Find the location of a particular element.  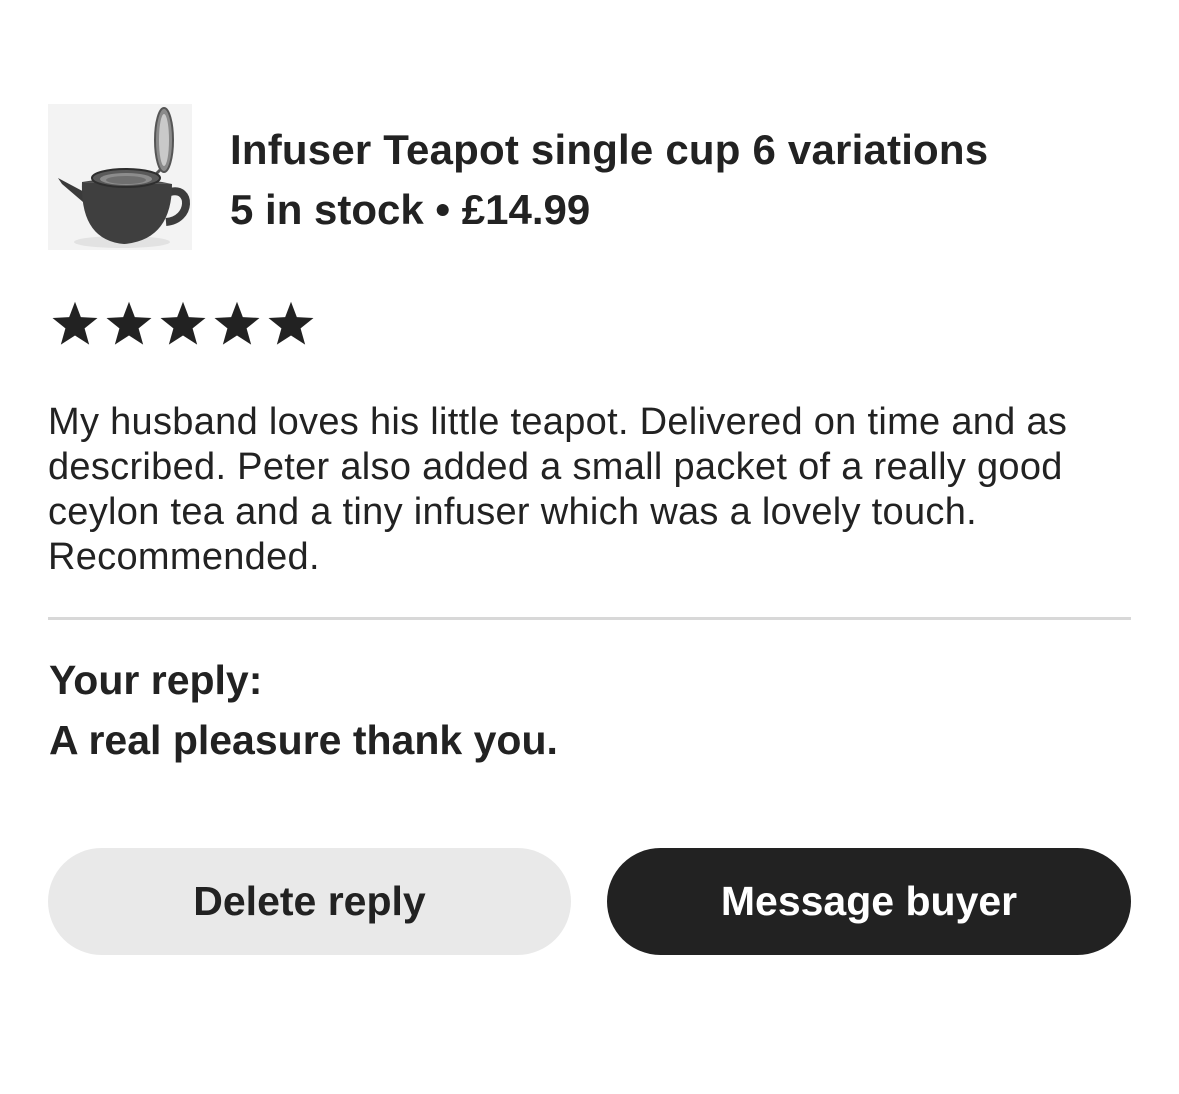

message-buyer-button: Message buyer is located at coordinates (869, 901).